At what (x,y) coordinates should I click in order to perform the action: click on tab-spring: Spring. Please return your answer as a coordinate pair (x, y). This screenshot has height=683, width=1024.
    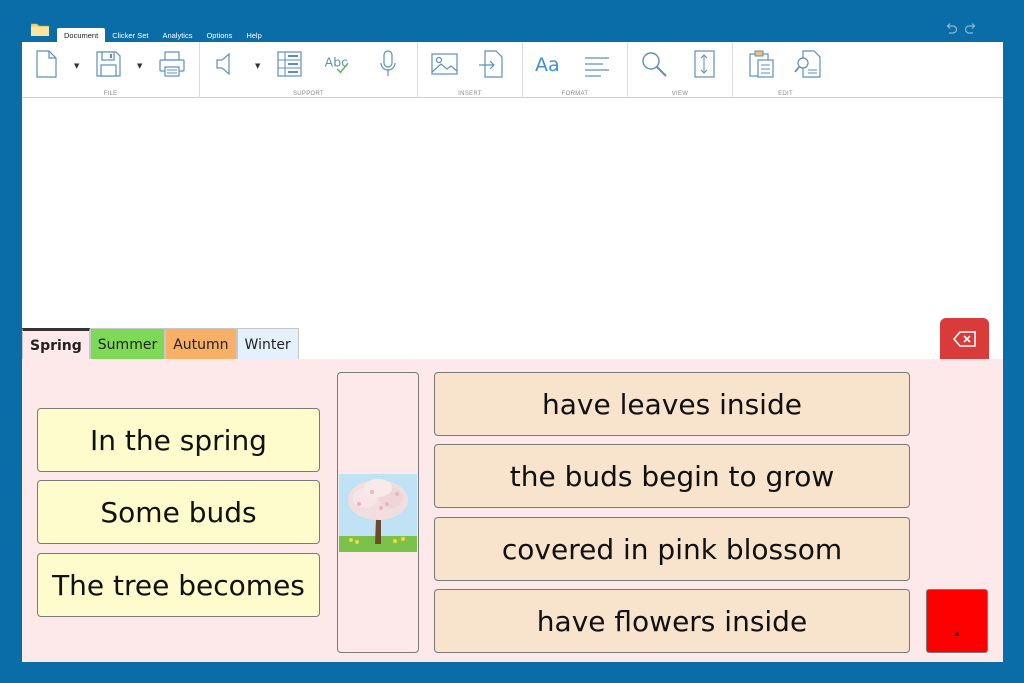
    Looking at the image, I should click on (56, 344).